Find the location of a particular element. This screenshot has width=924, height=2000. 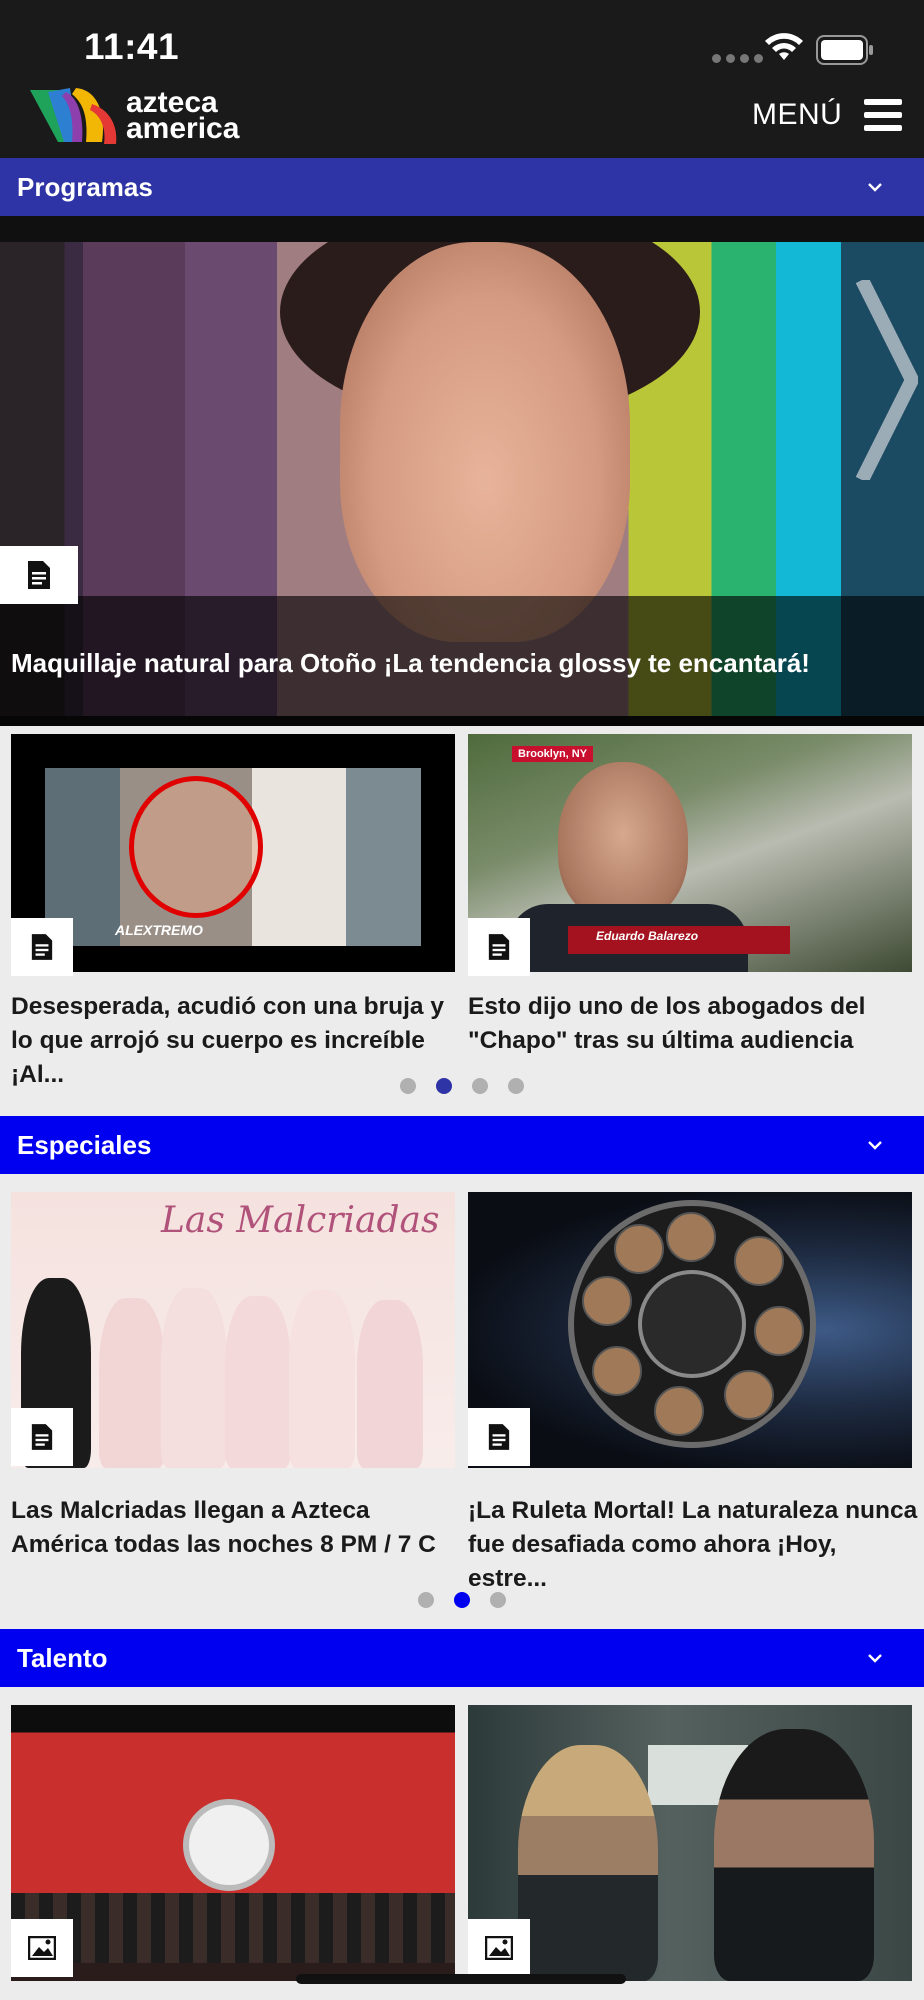

status-time: 11:41 is located at coordinates (132, 46).